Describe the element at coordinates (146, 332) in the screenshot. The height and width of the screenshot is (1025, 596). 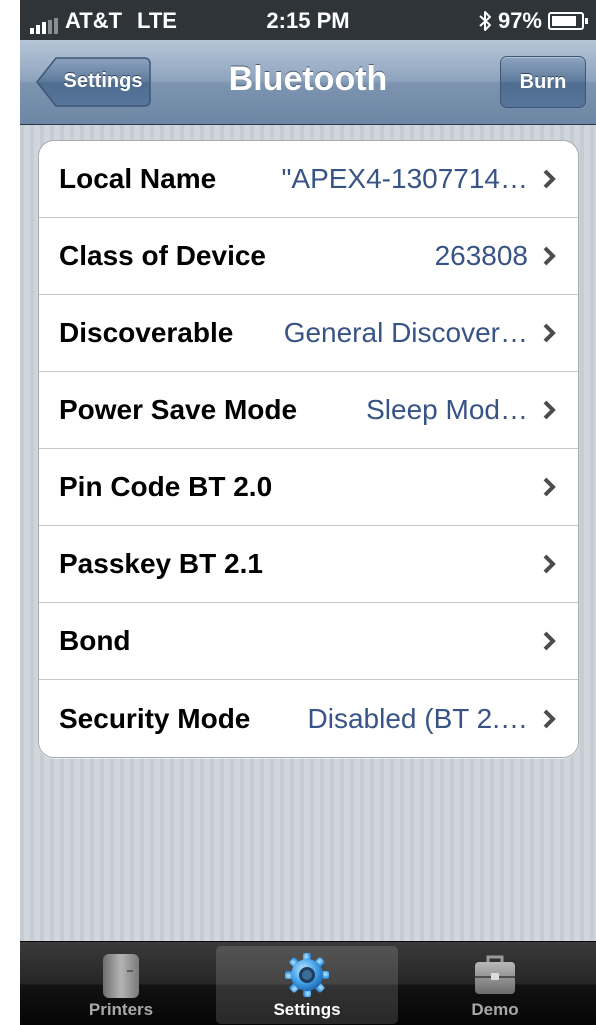
I see `row-label: Discoverable` at that location.